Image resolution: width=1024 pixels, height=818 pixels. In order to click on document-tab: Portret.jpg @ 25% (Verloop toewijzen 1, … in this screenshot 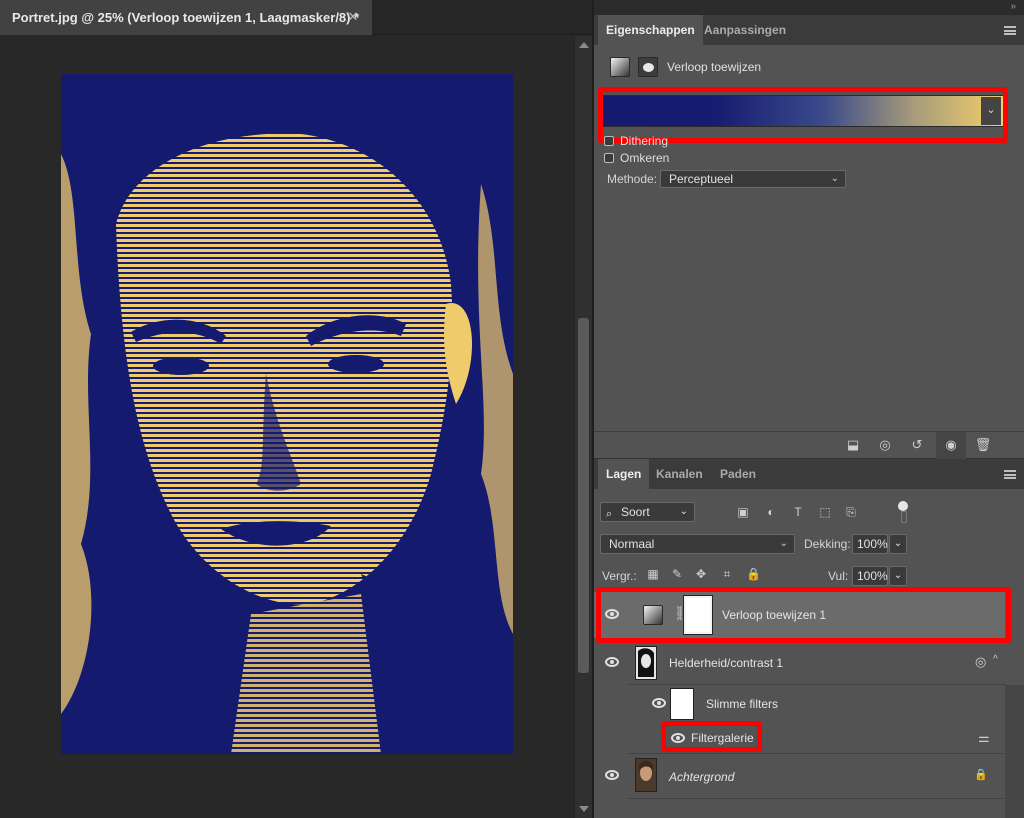, I will do `click(186, 17)`.